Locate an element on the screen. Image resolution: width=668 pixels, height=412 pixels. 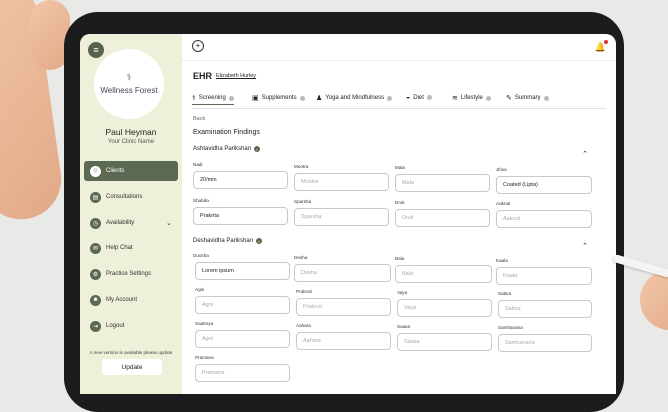
field-label: Kaala is located at coordinates (502, 260).